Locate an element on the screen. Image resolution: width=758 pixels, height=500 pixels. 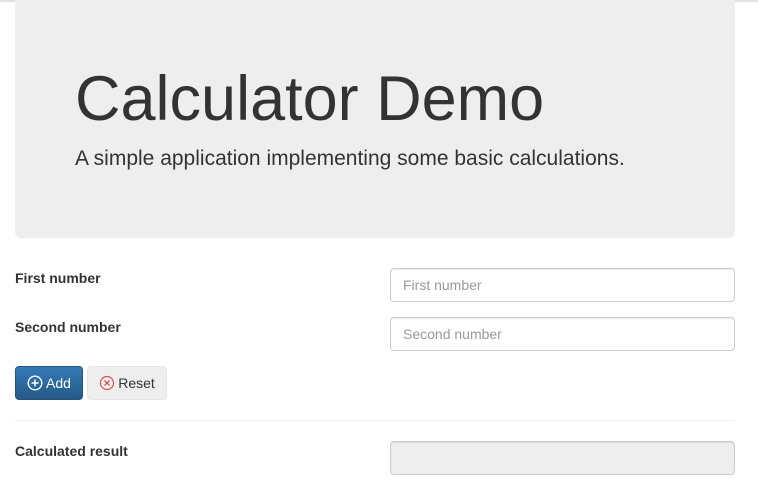
add-button-label: Add is located at coordinates (58, 383).